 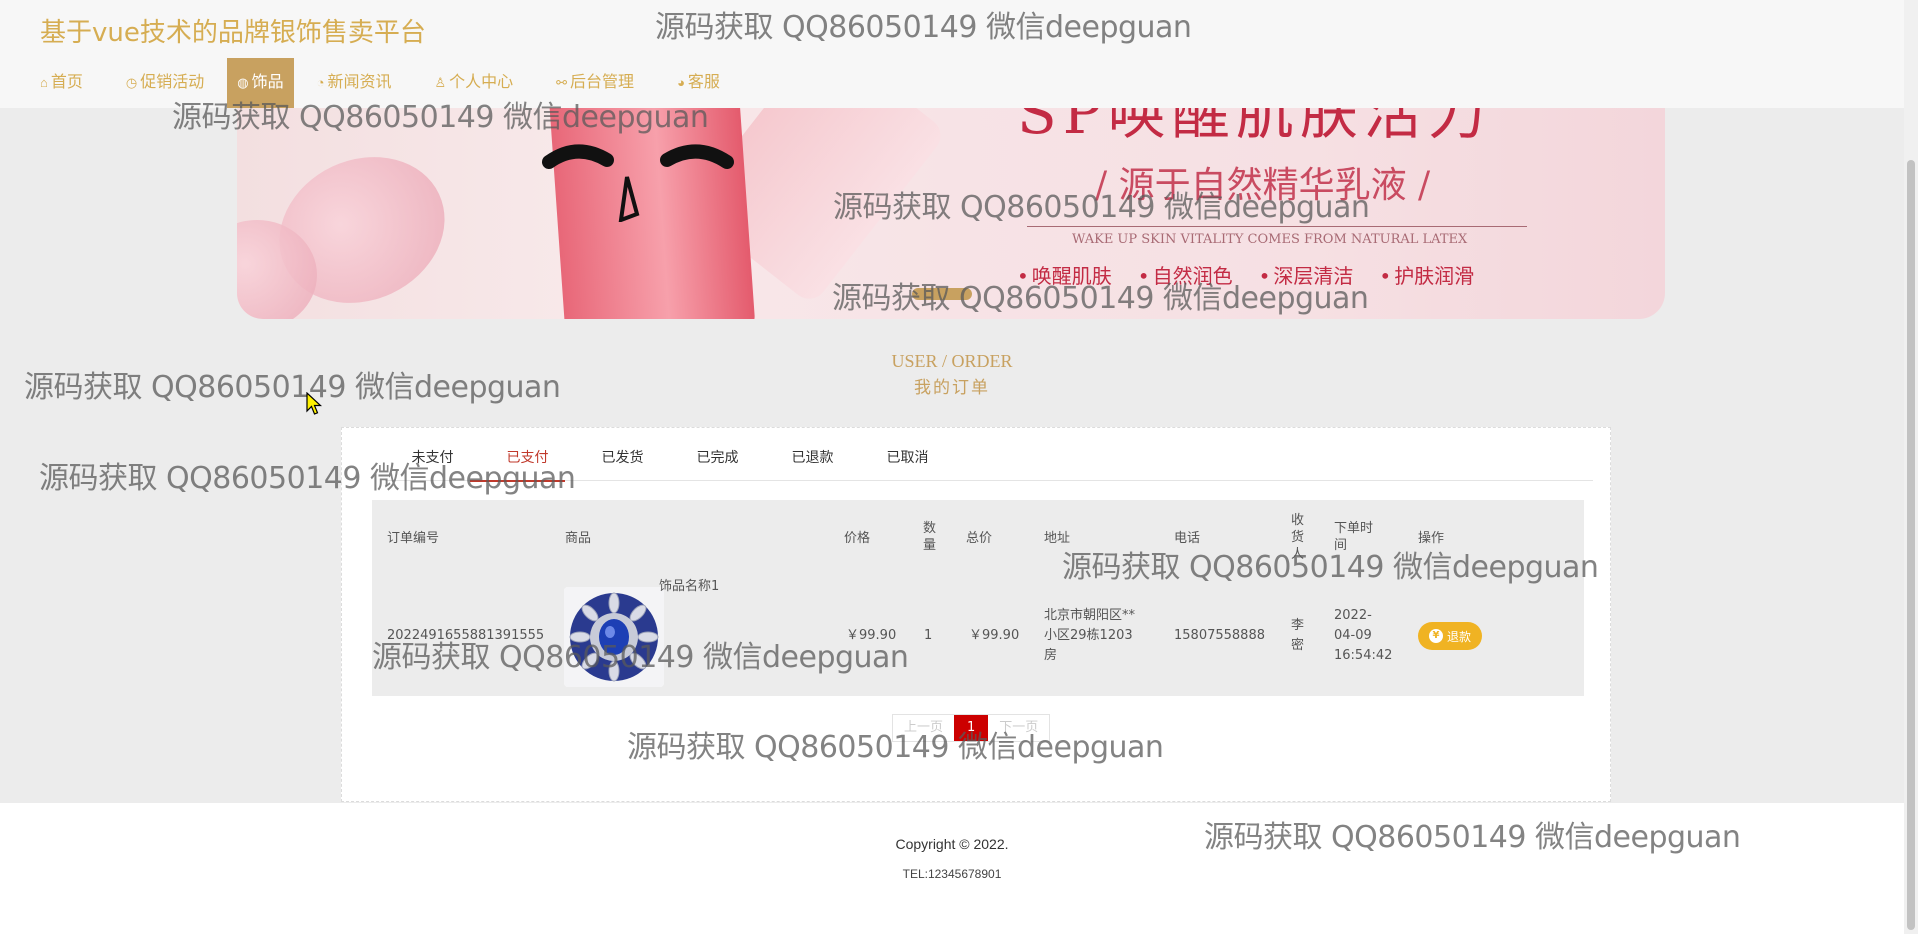 I want to click on product-image, so click(x=614, y=637).